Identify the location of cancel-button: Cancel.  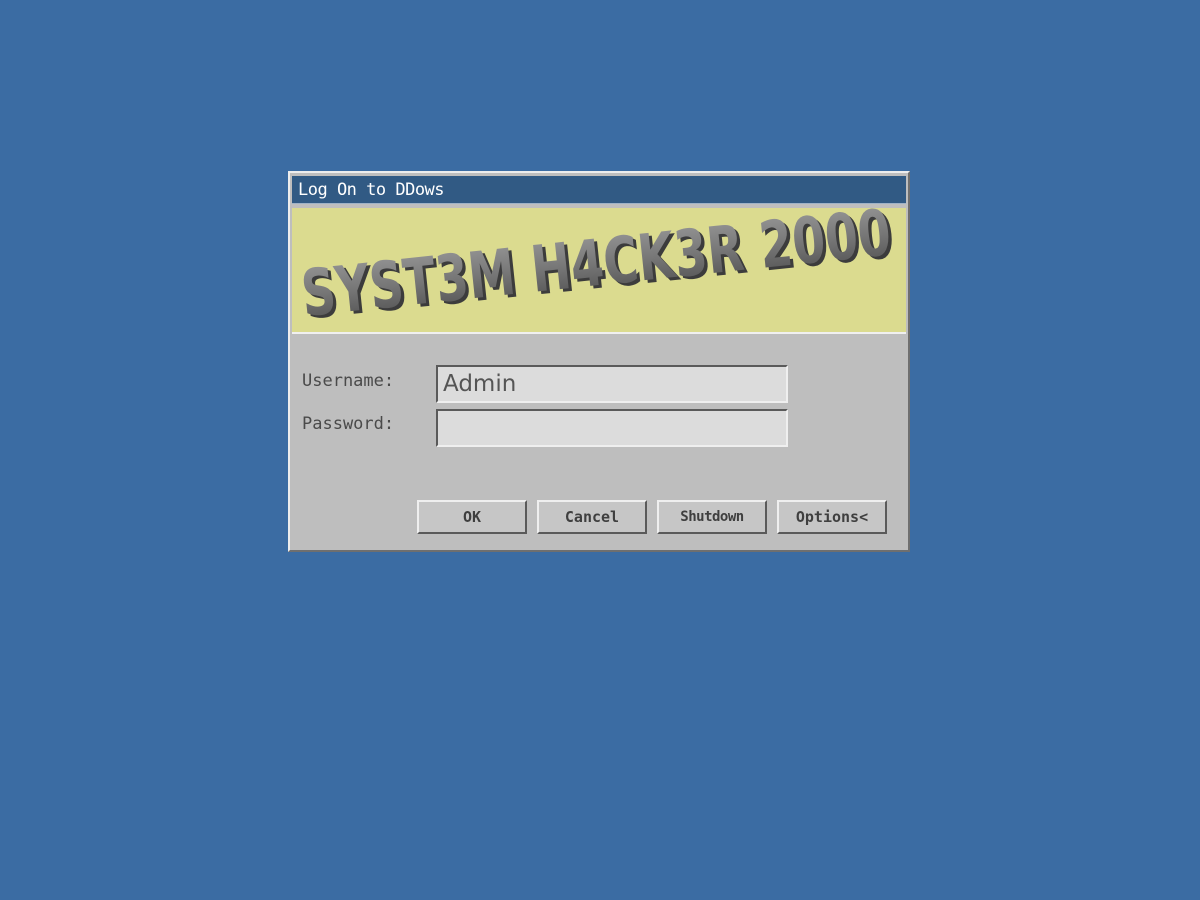
(592, 517).